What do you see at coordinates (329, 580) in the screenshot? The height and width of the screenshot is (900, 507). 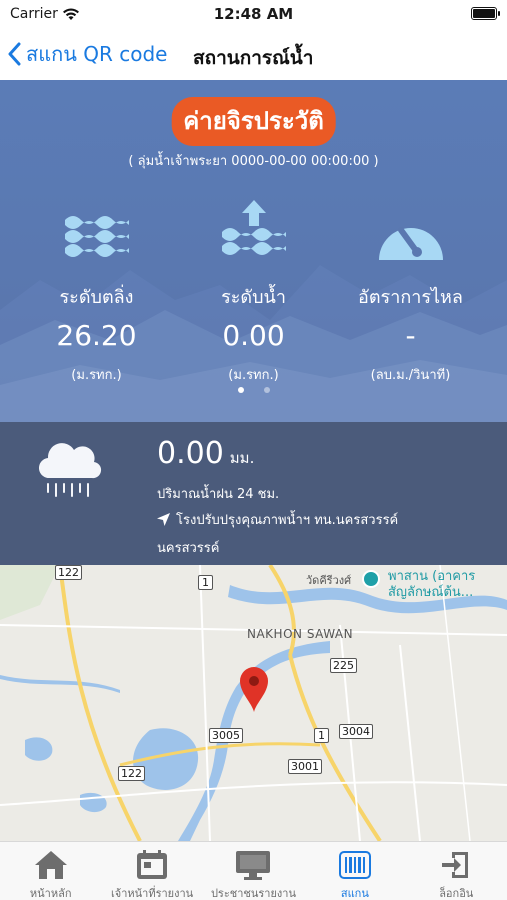 I see `map-label-temple: วัดคีรีวงศ์` at bounding box center [329, 580].